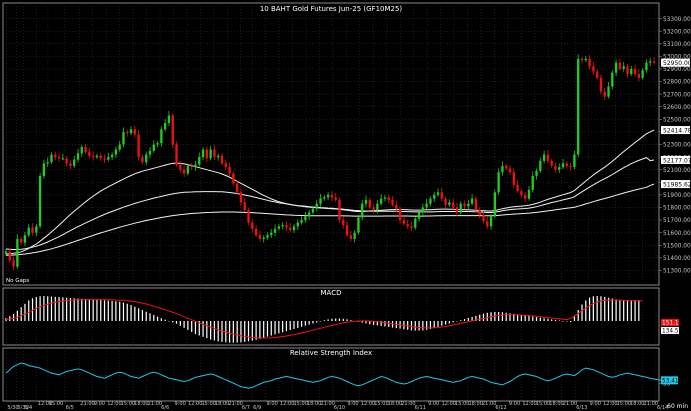  I want to click on last-price-tag: 52950.00, so click(677, 63).